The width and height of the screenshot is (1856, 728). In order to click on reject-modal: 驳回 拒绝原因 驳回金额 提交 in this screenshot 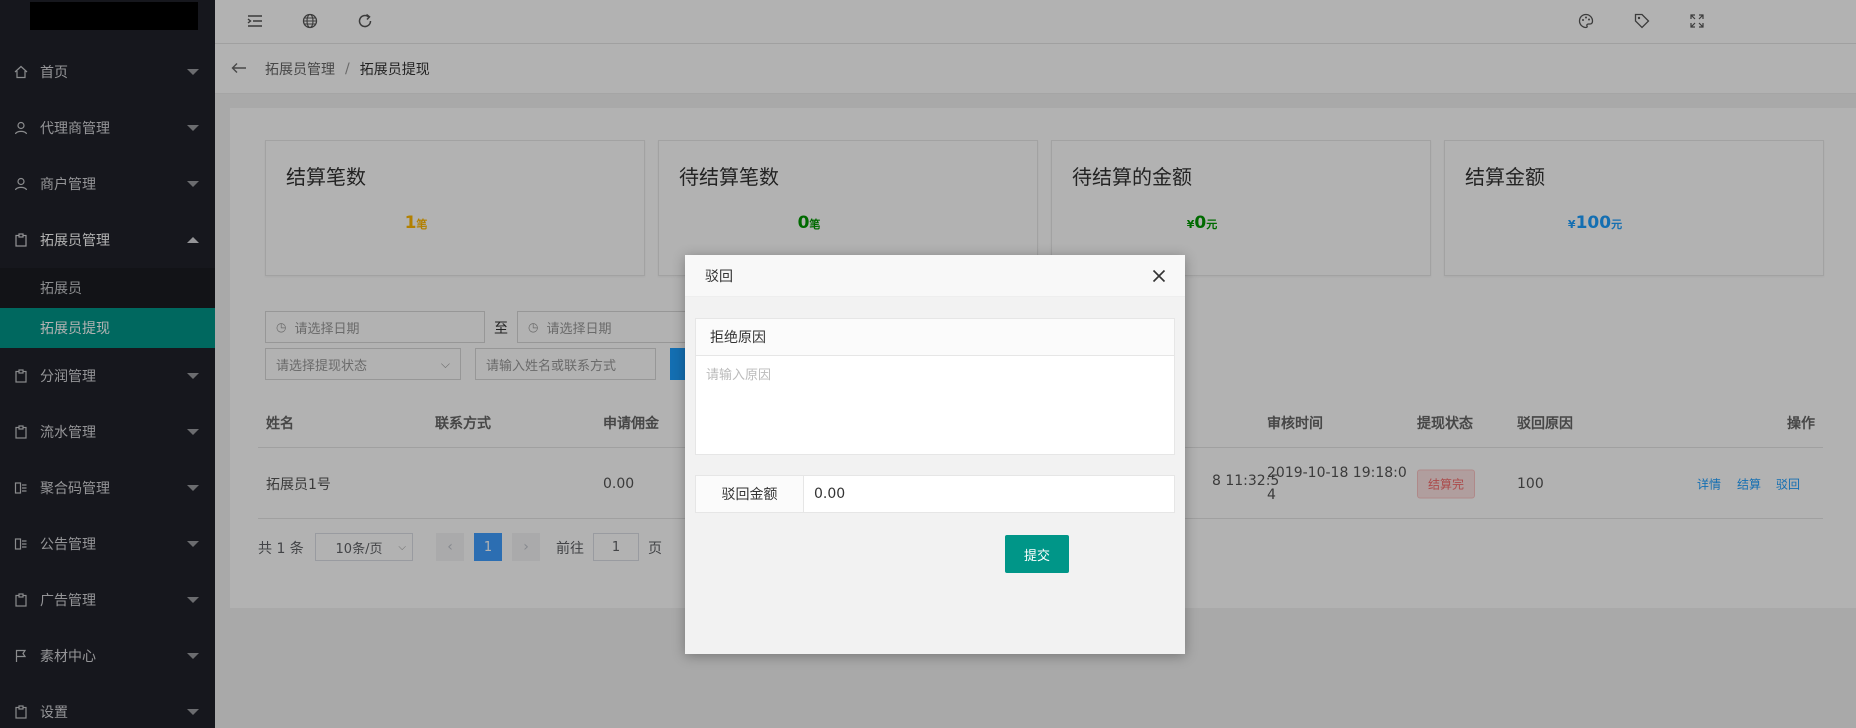, I will do `click(935, 454)`.